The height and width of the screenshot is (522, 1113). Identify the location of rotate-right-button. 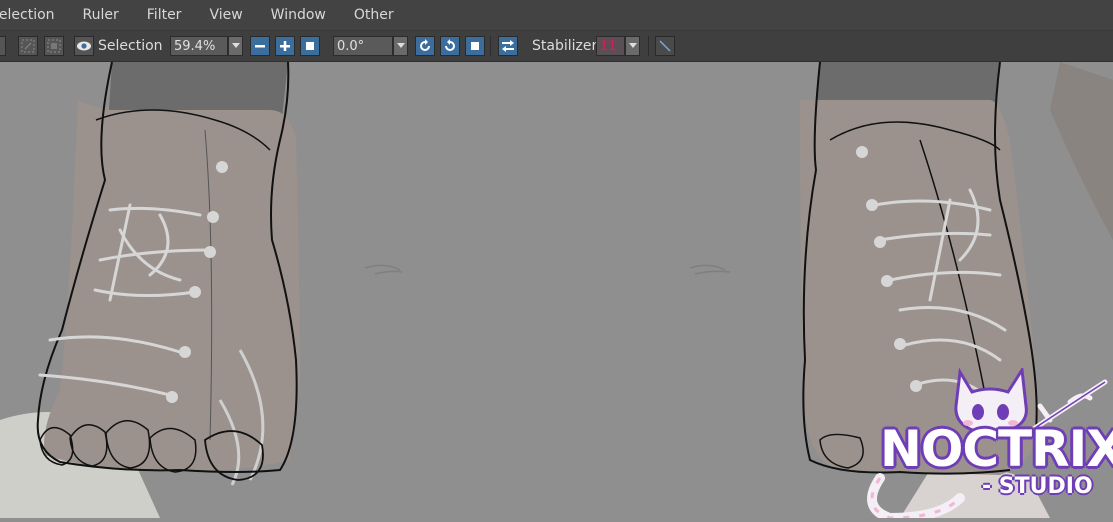
(450, 46).